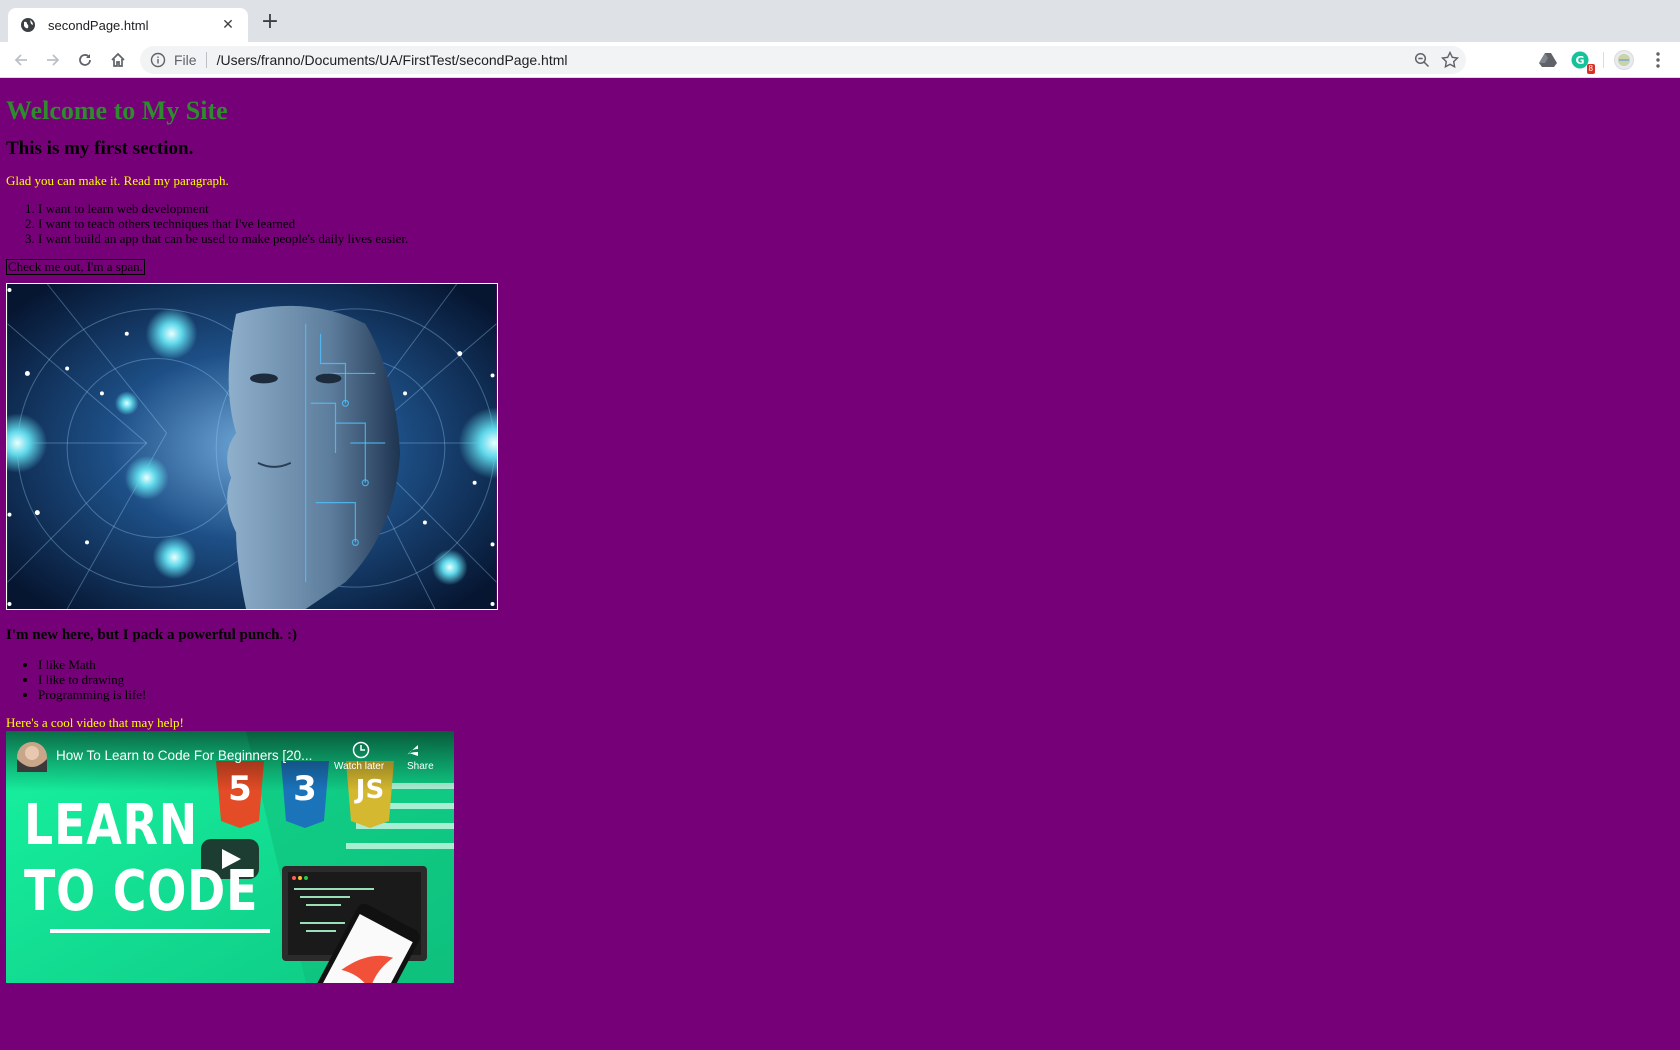 The image size is (1680, 1050). I want to click on home-icon, so click(118, 60).